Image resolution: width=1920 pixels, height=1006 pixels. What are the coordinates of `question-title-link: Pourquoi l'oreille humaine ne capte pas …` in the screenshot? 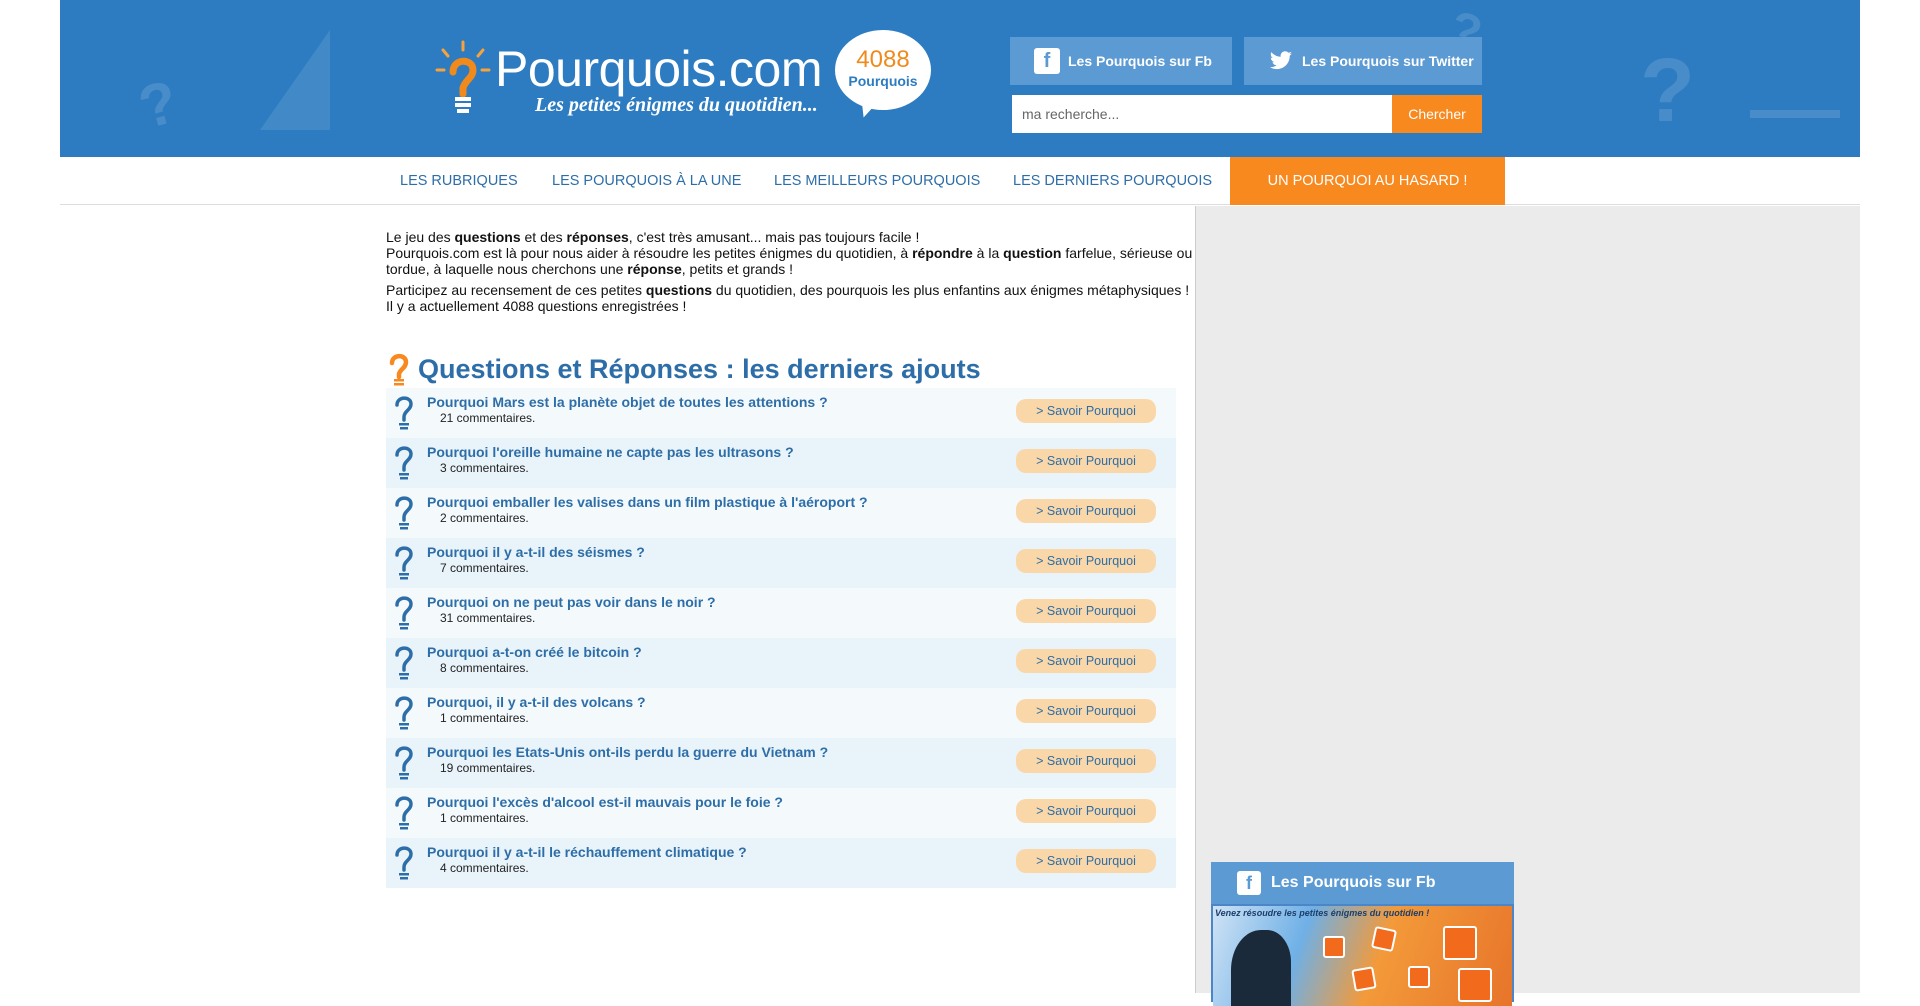 It's located at (610, 452).